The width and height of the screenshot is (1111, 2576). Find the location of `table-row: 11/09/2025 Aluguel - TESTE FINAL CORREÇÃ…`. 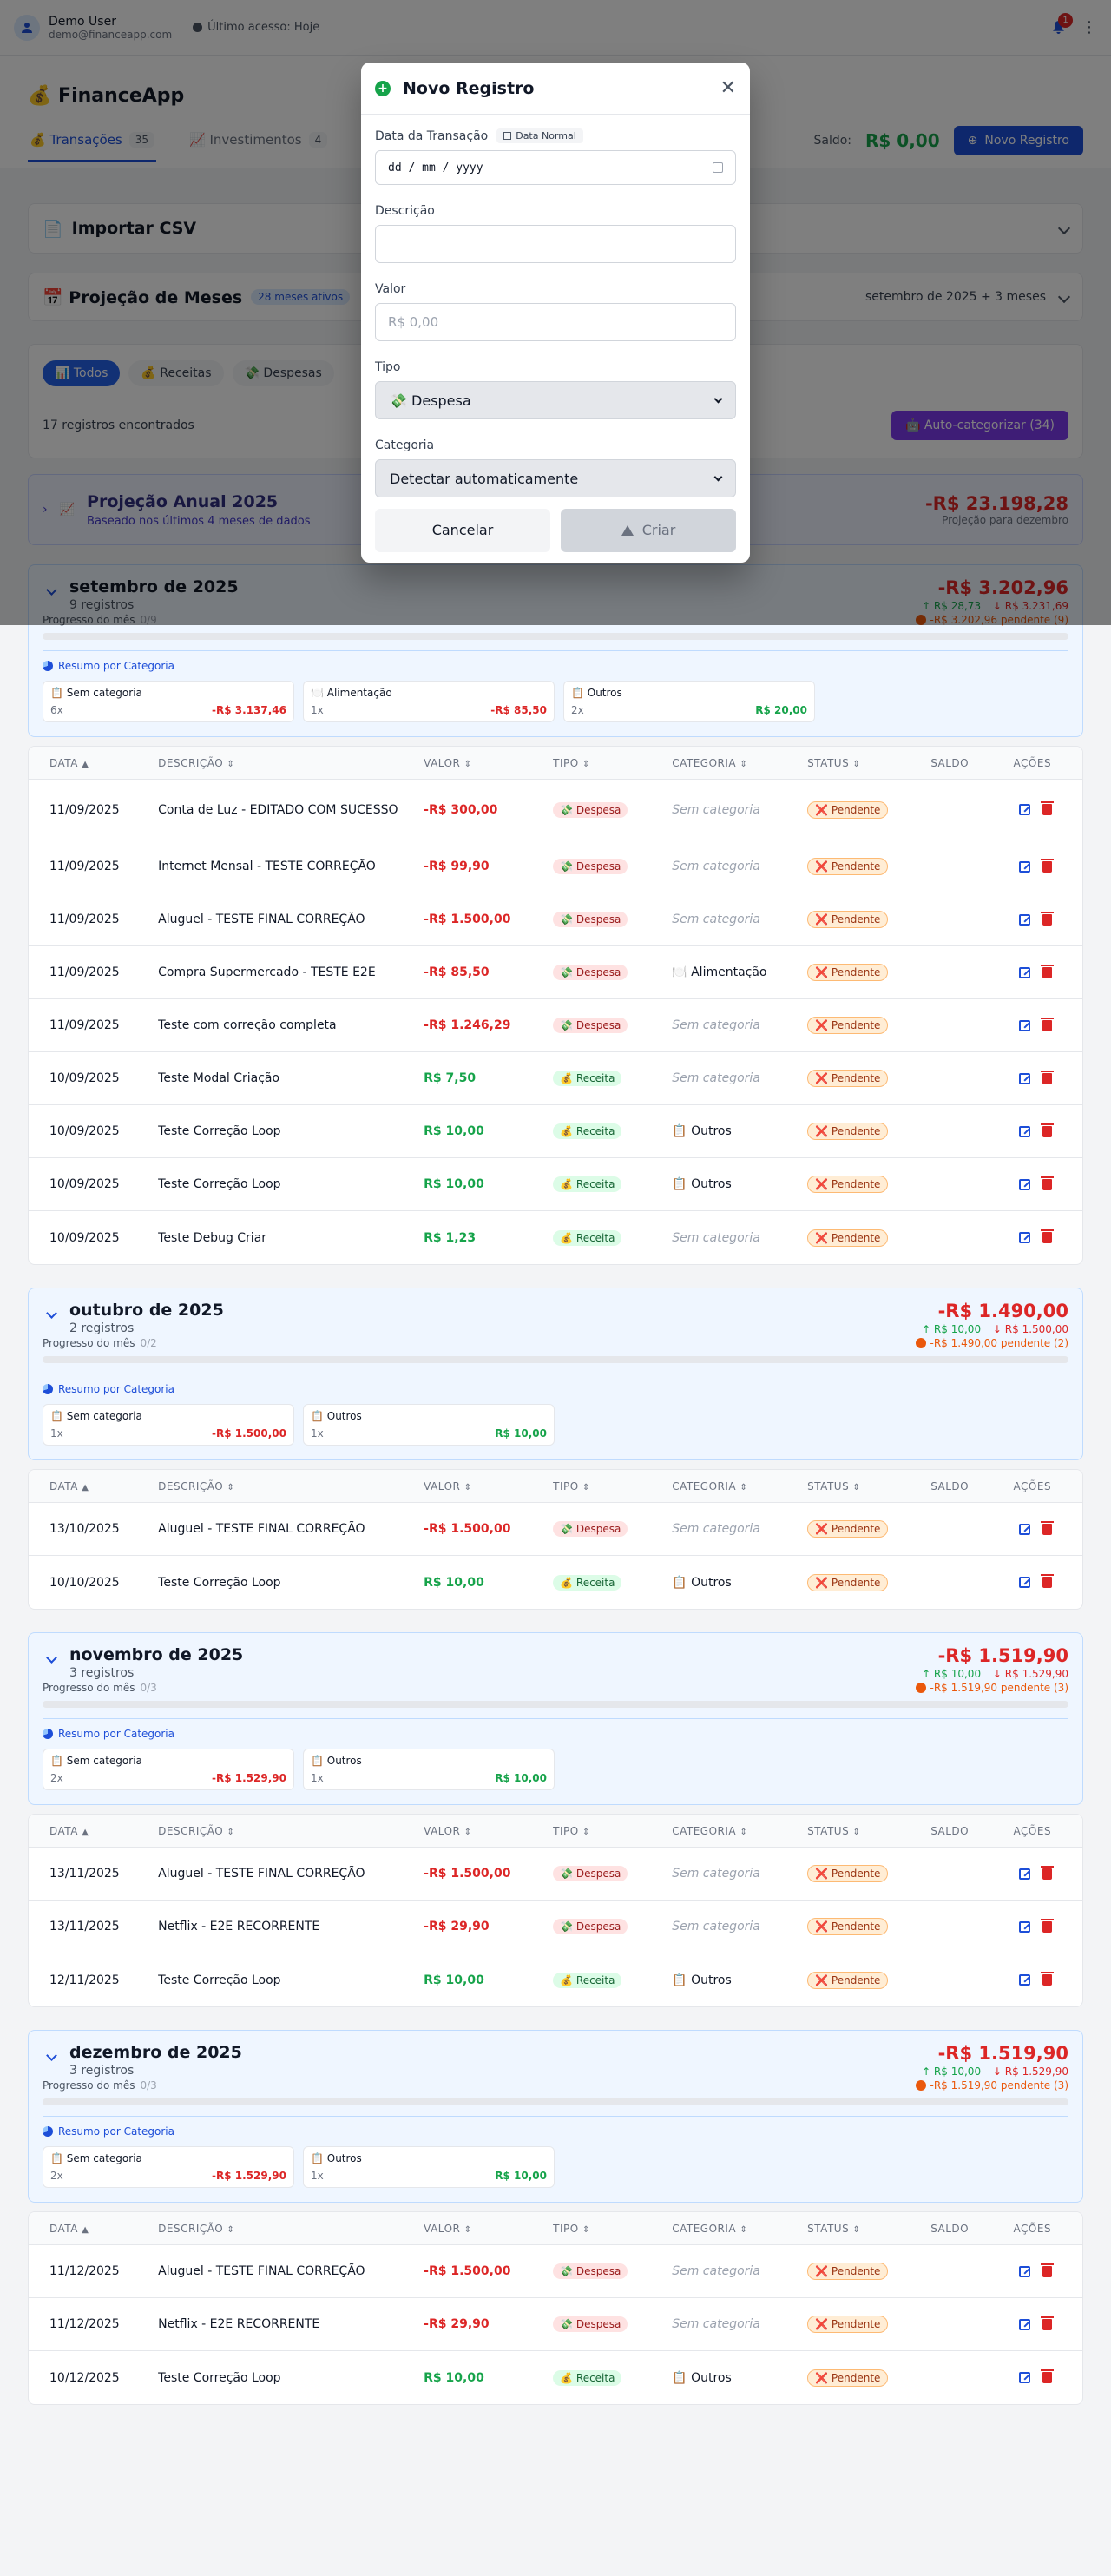

table-row: 11/09/2025 Aluguel - TESTE FINAL CORREÇÃ… is located at coordinates (555, 919).